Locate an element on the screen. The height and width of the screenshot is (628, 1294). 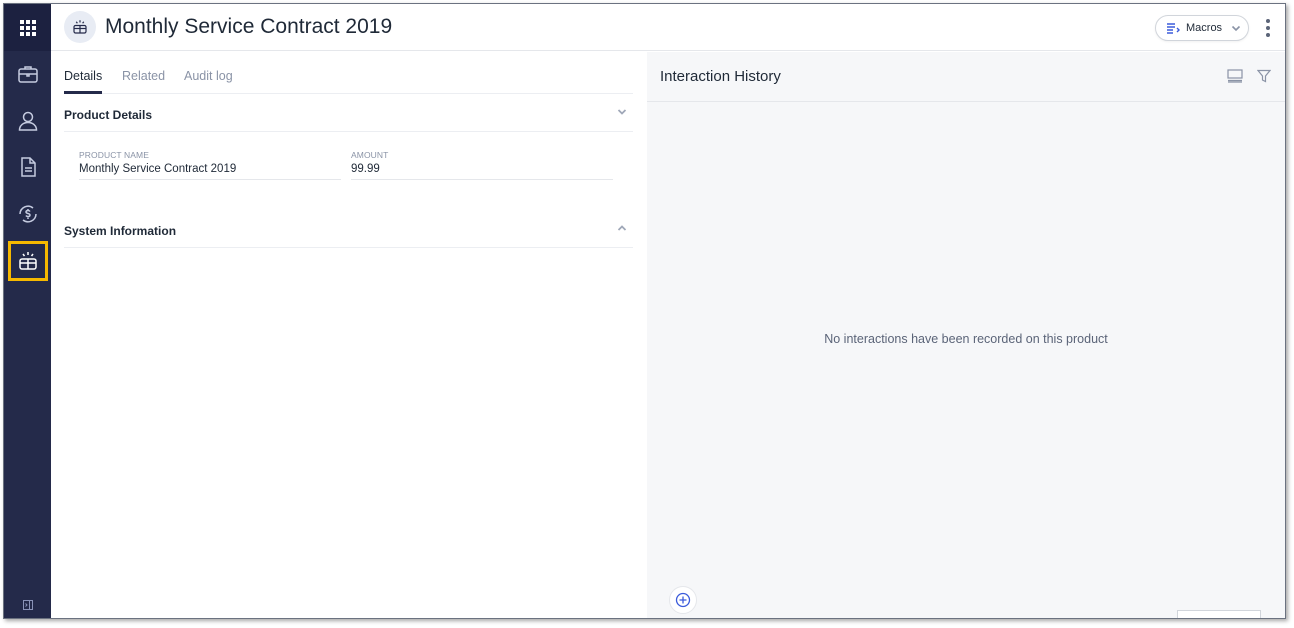
field-value: 99.99 is located at coordinates (365, 169).